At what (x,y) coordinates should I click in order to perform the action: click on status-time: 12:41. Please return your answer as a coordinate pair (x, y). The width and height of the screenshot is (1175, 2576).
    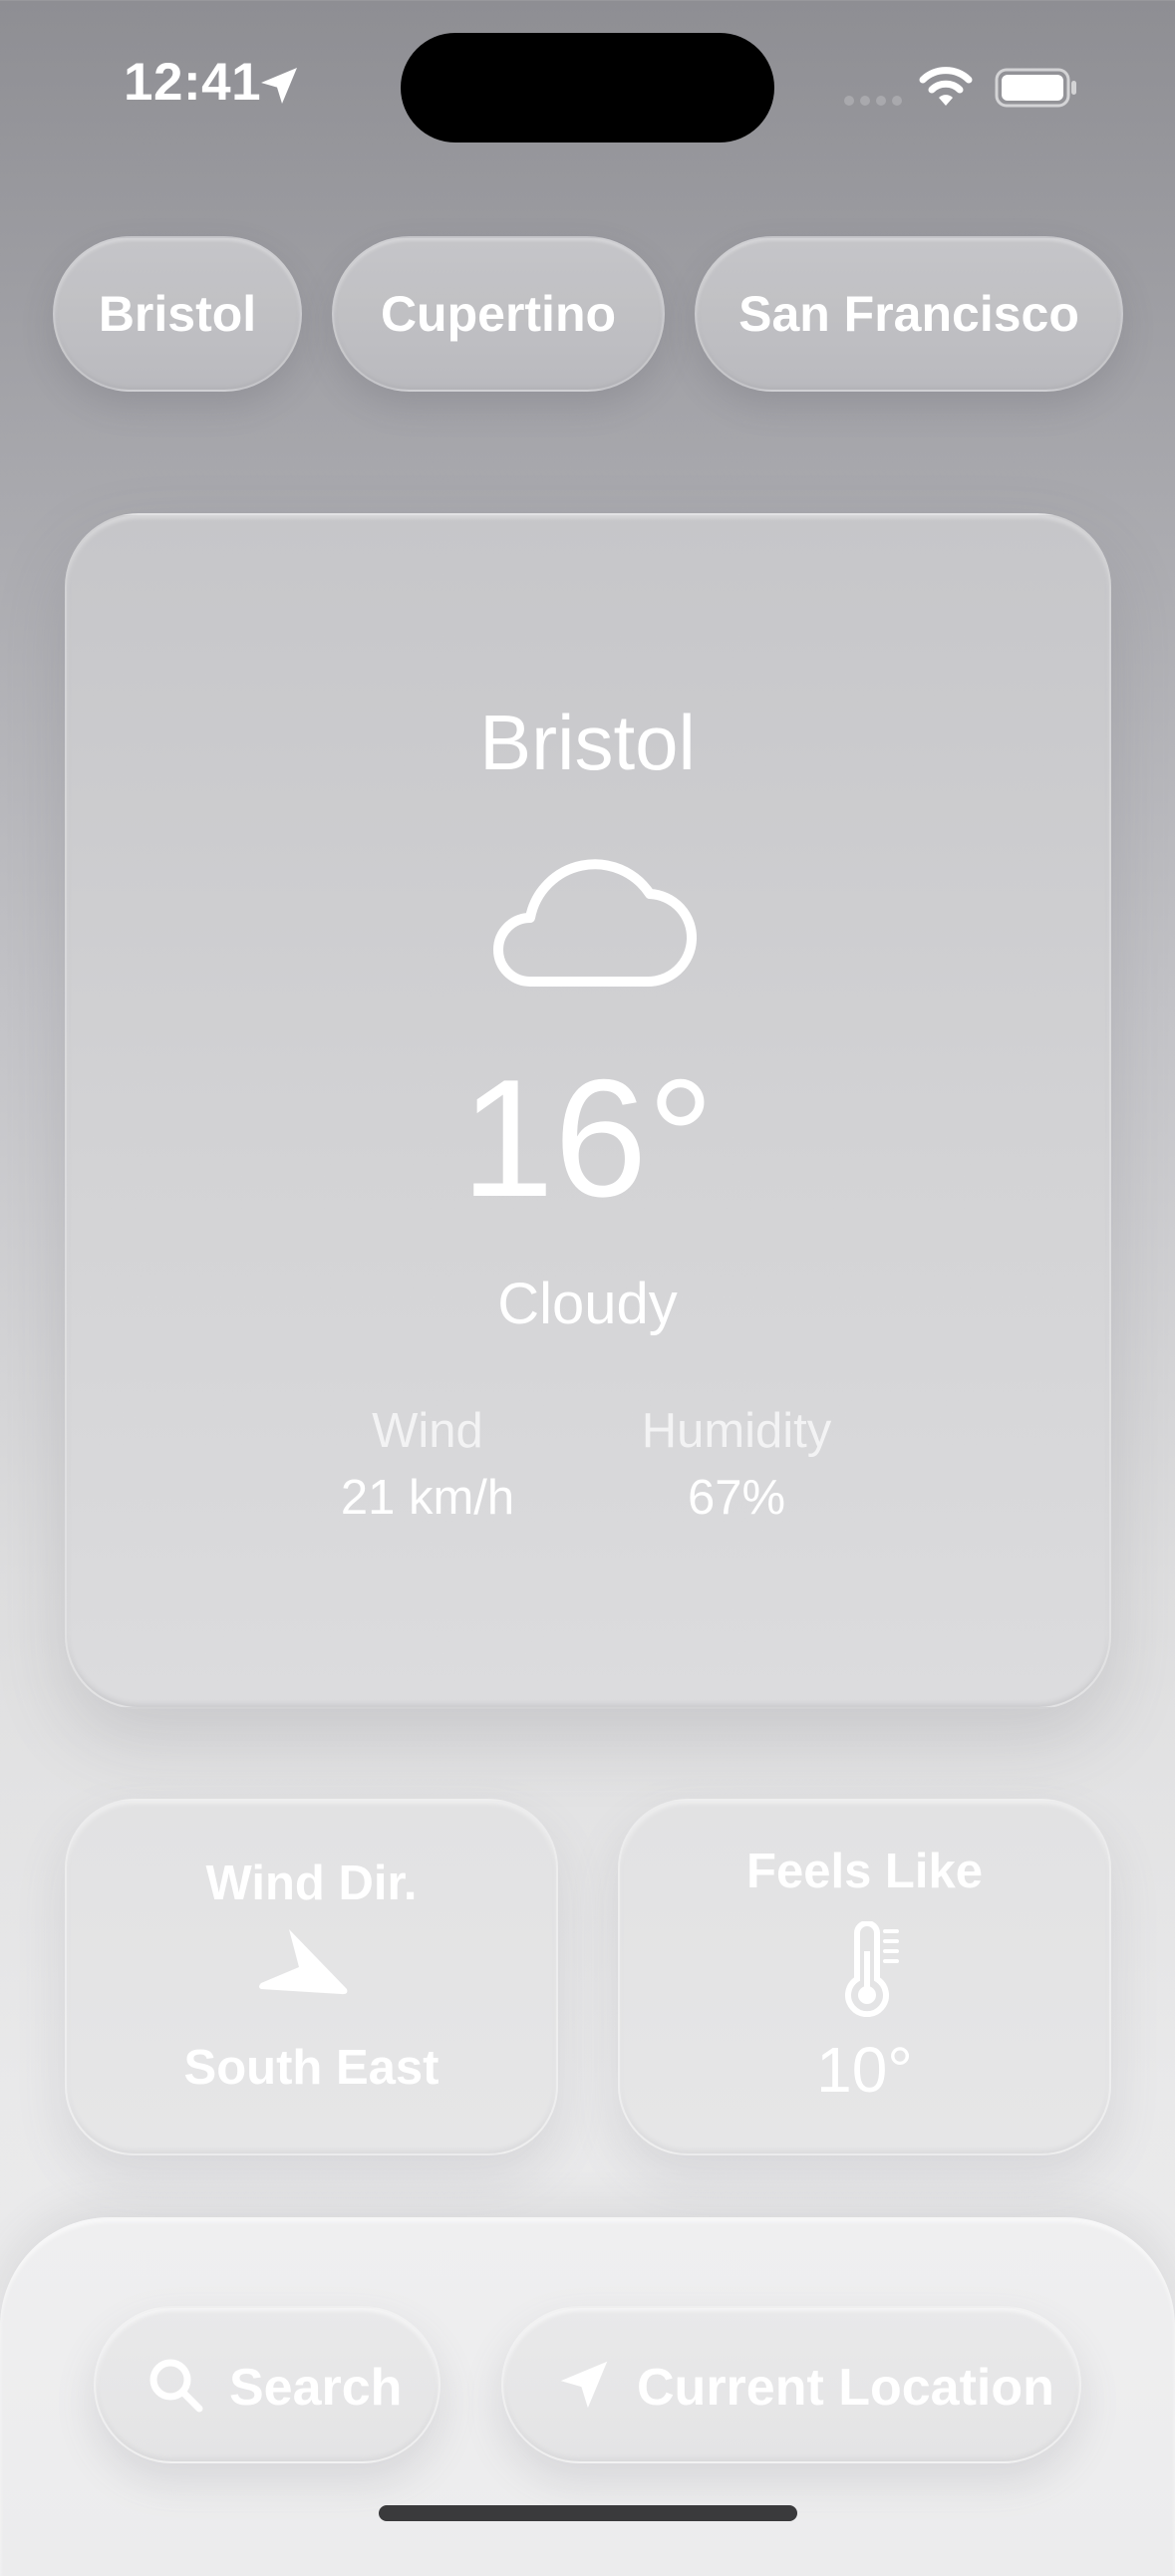
    Looking at the image, I should click on (193, 82).